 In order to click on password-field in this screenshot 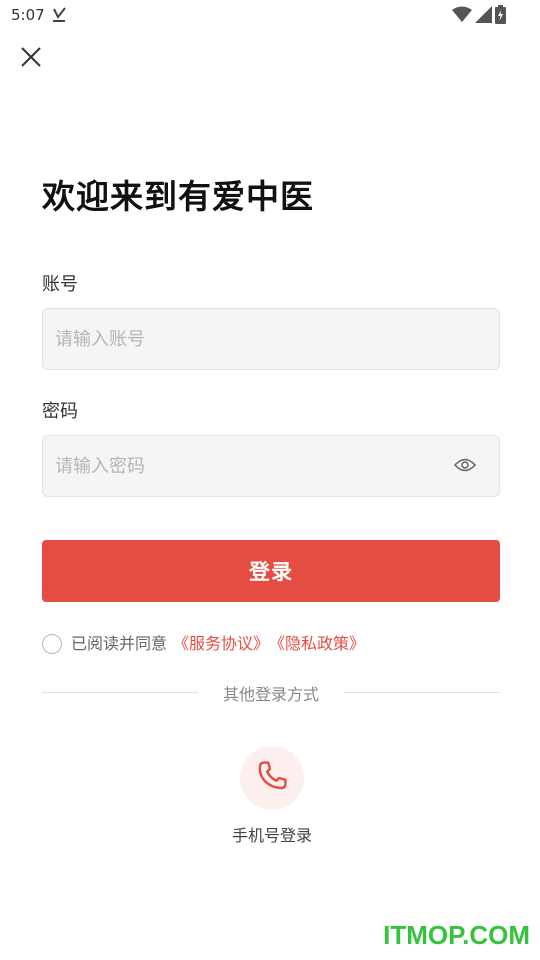, I will do `click(271, 466)`.